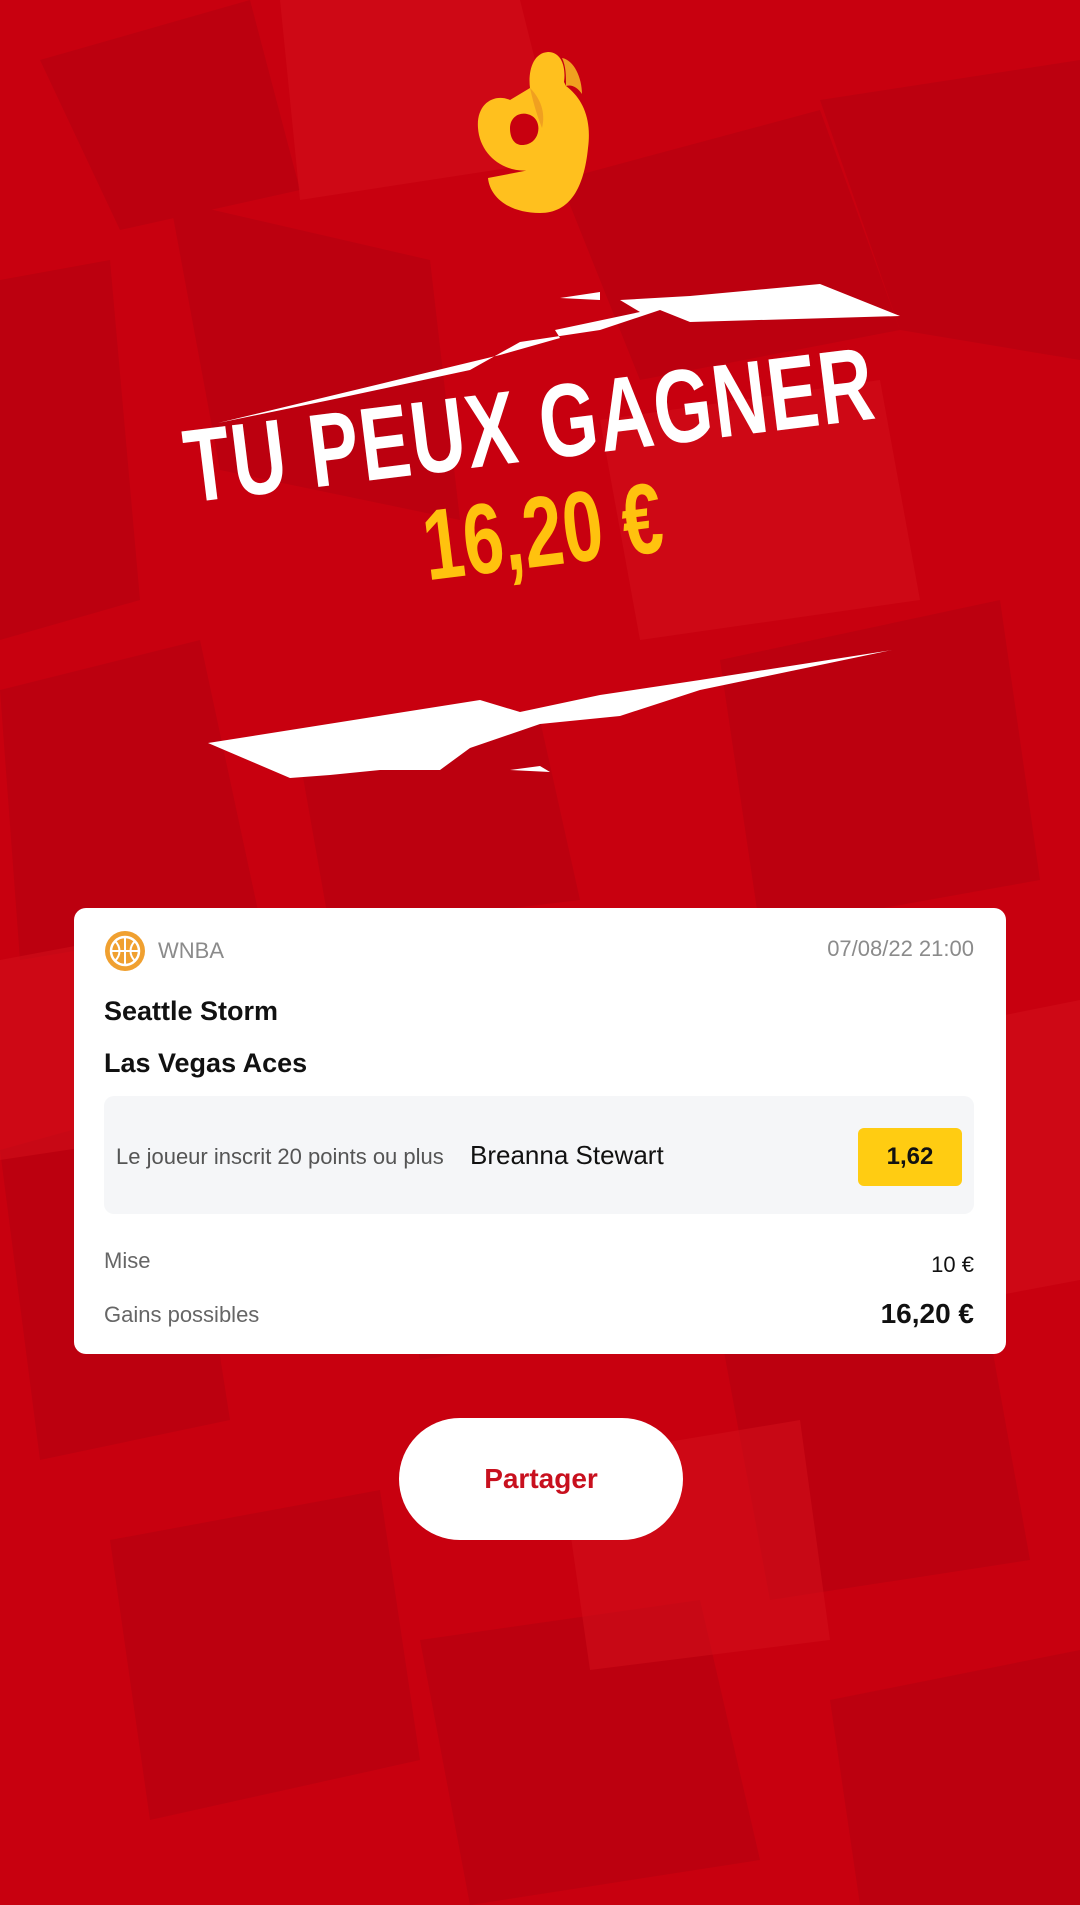 The height and width of the screenshot is (1905, 1080). Describe the element at coordinates (191, 950) in the screenshot. I see `league-name: WNBA` at that location.